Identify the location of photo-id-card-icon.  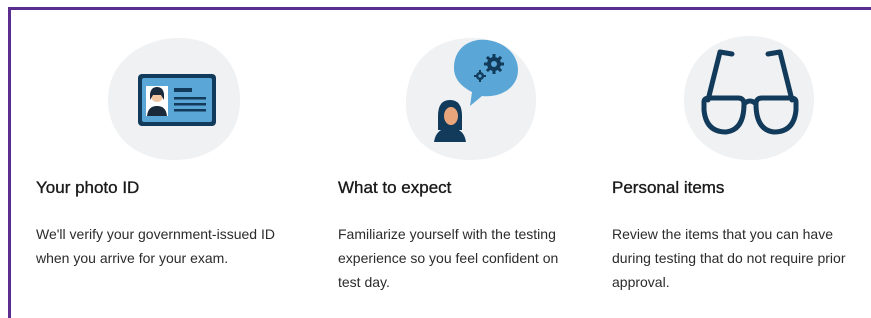
(175, 100).